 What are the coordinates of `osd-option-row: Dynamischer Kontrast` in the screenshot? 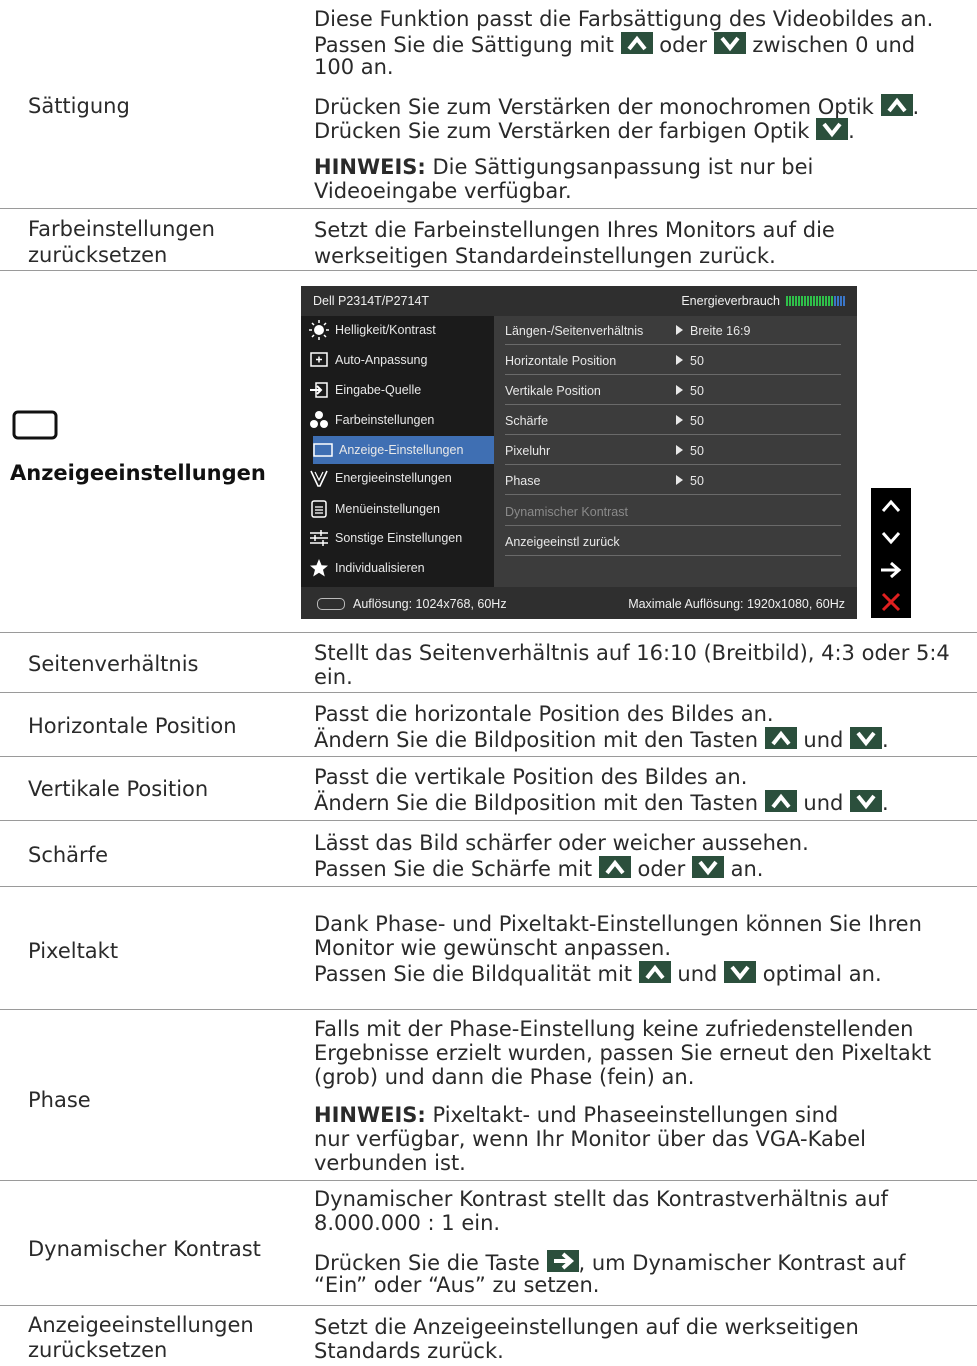 It's located at (673, 511).